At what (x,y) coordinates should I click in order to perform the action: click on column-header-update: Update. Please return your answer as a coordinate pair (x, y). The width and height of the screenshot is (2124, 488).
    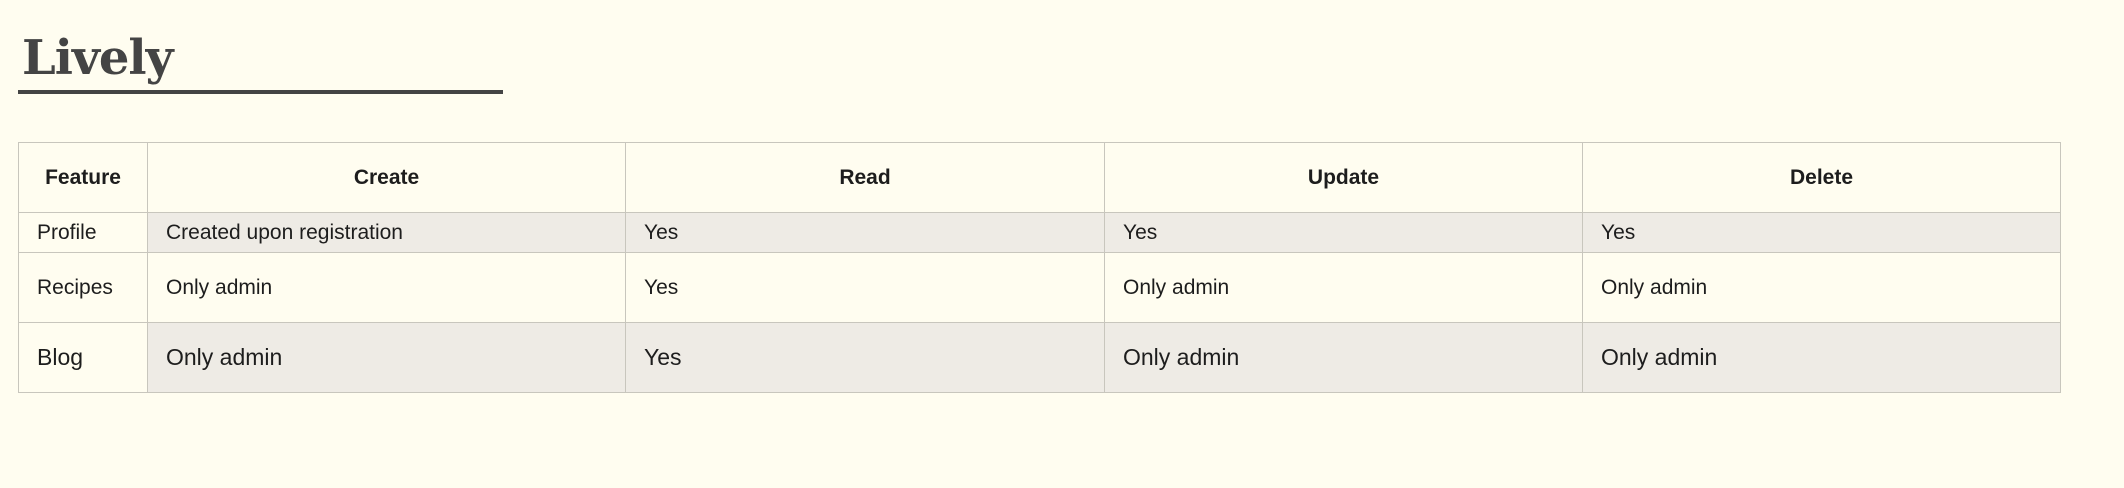
    Looking at the image, I should click on (1343, 177).